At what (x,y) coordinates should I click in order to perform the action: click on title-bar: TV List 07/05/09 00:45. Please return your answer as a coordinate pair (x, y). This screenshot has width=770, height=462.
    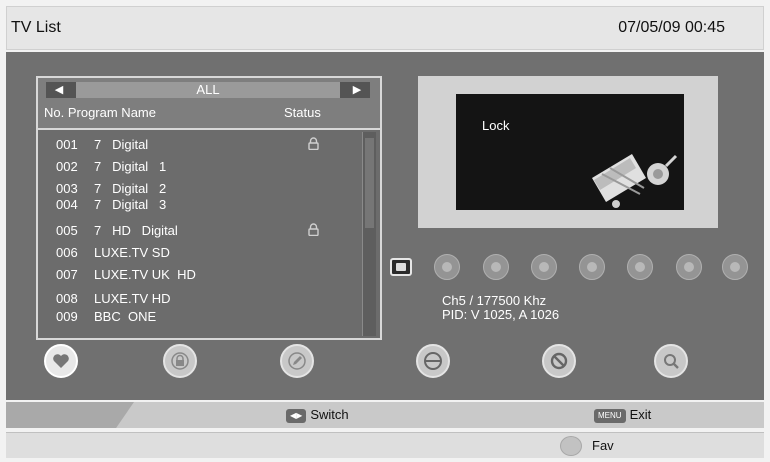
    Looking at the image, I should click on (385, 28).